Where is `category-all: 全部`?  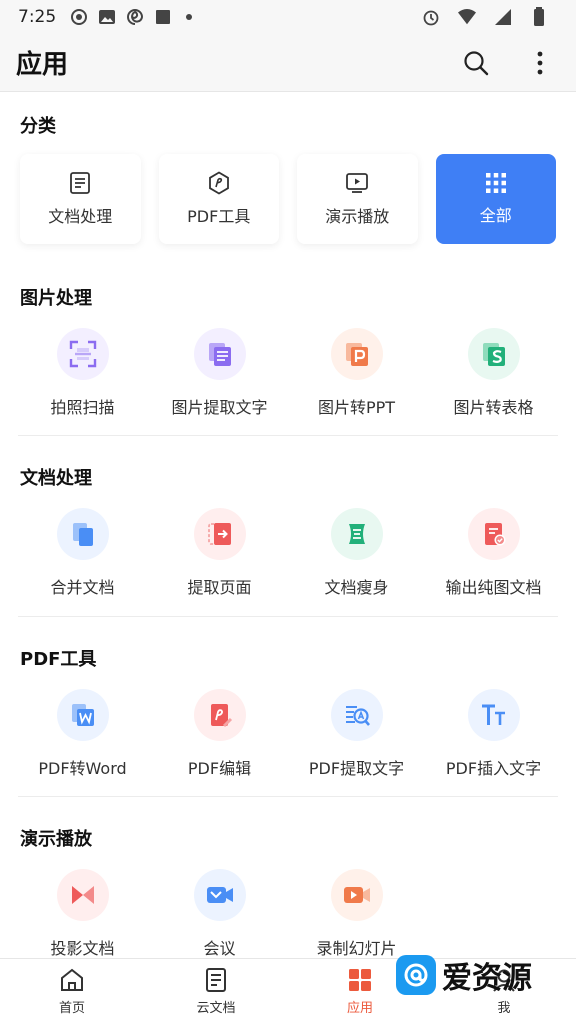
category-all: 全部 is located at coordinates (495, 199).